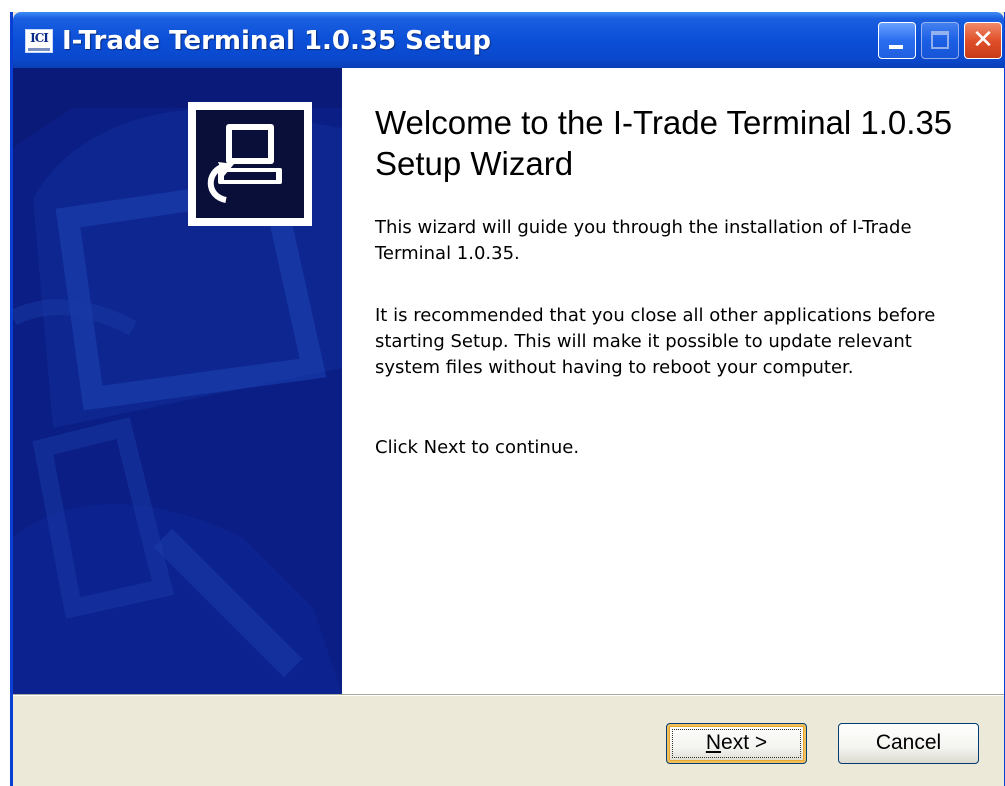  I want to click on computer-install-icon, so click(250, 164).